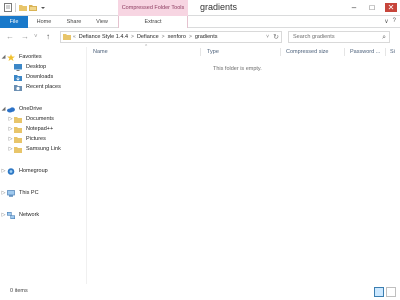 The height and width of the screenshot is (300, 400). What do you see at coordinates (392, 52) in the screenshot?
I see `column-header-size: Si` at bounding box center [392, 52].